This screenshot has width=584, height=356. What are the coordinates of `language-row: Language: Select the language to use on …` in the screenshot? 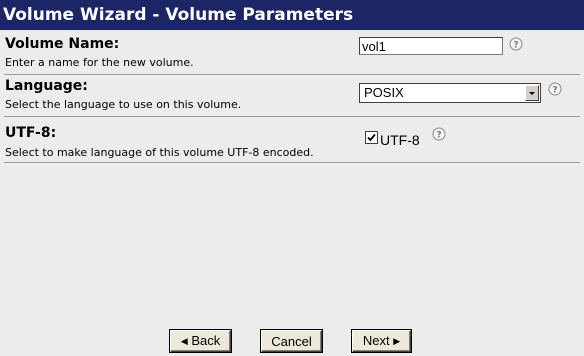 It's located at (292, 96).